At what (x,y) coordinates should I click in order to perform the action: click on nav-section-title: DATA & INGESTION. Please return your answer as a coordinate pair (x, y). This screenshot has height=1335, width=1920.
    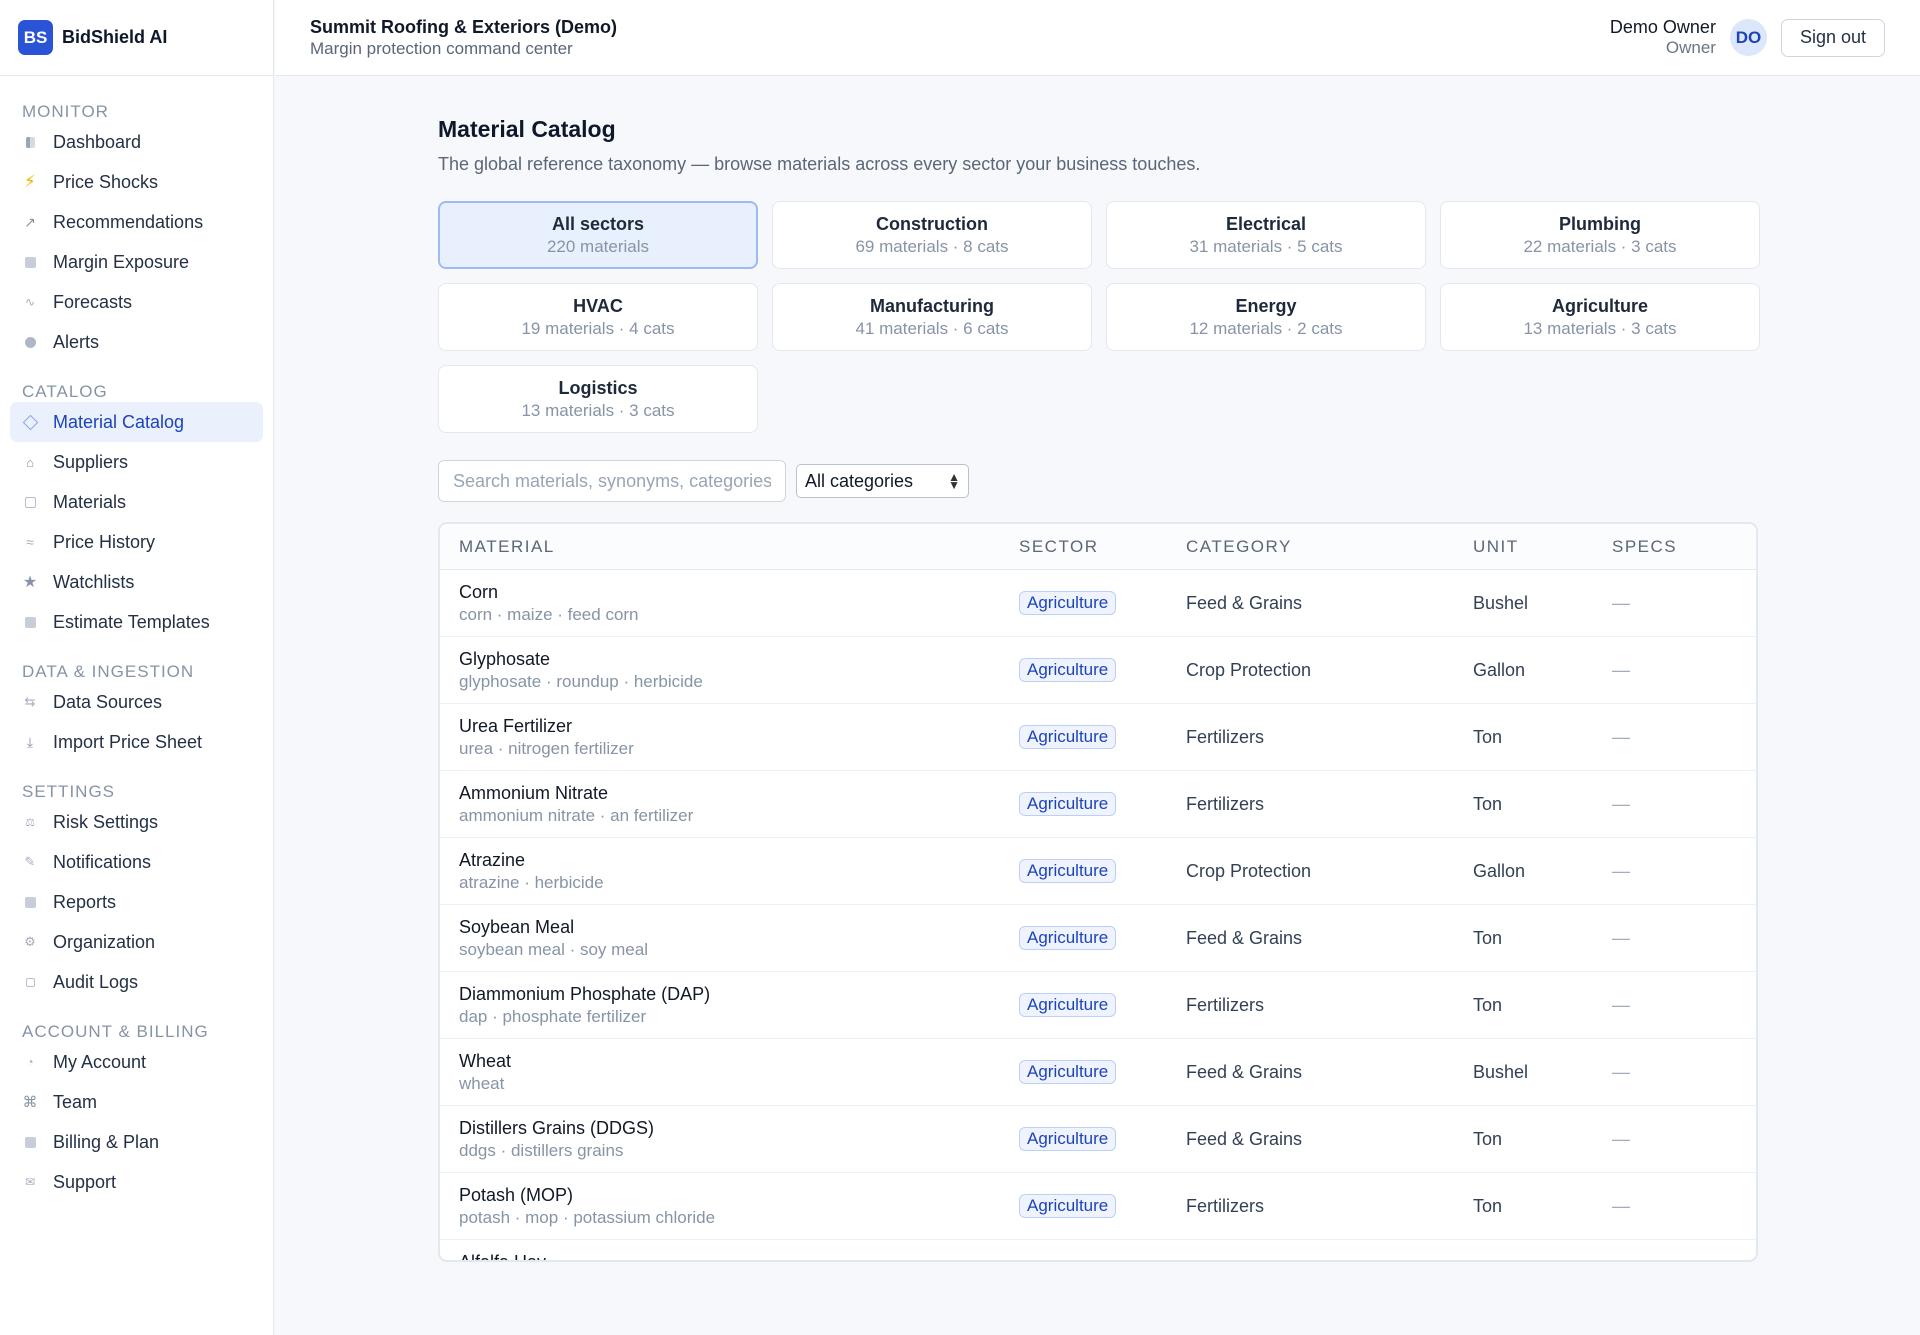
    Looking at the image, I should click on (108, 671).